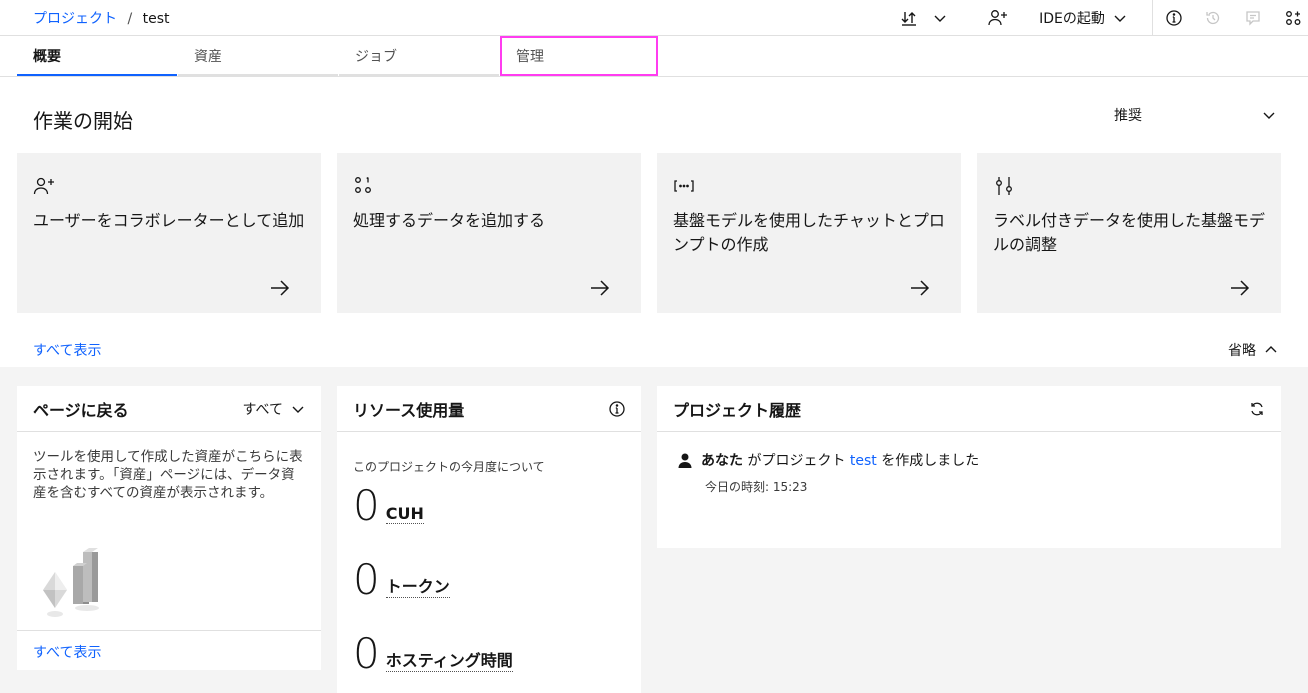 The width and height of the screenshot is (1308, 693). I want to click on history-timestamp: 今日の時刻: 15:23, so click(756, 487).